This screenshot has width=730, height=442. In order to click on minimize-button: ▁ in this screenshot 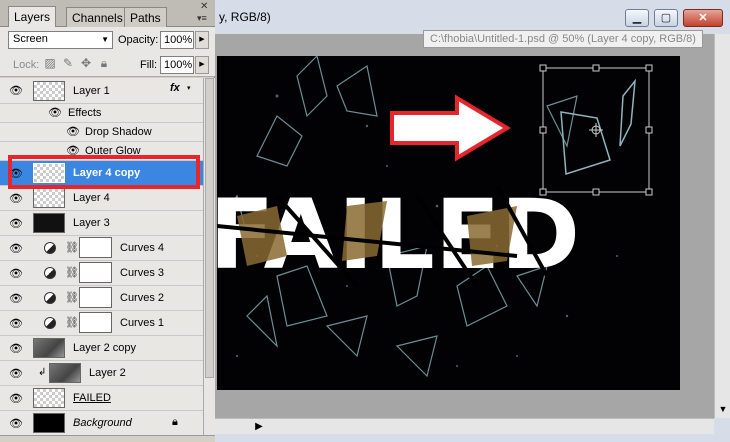, I will do `click(637, 18)`.